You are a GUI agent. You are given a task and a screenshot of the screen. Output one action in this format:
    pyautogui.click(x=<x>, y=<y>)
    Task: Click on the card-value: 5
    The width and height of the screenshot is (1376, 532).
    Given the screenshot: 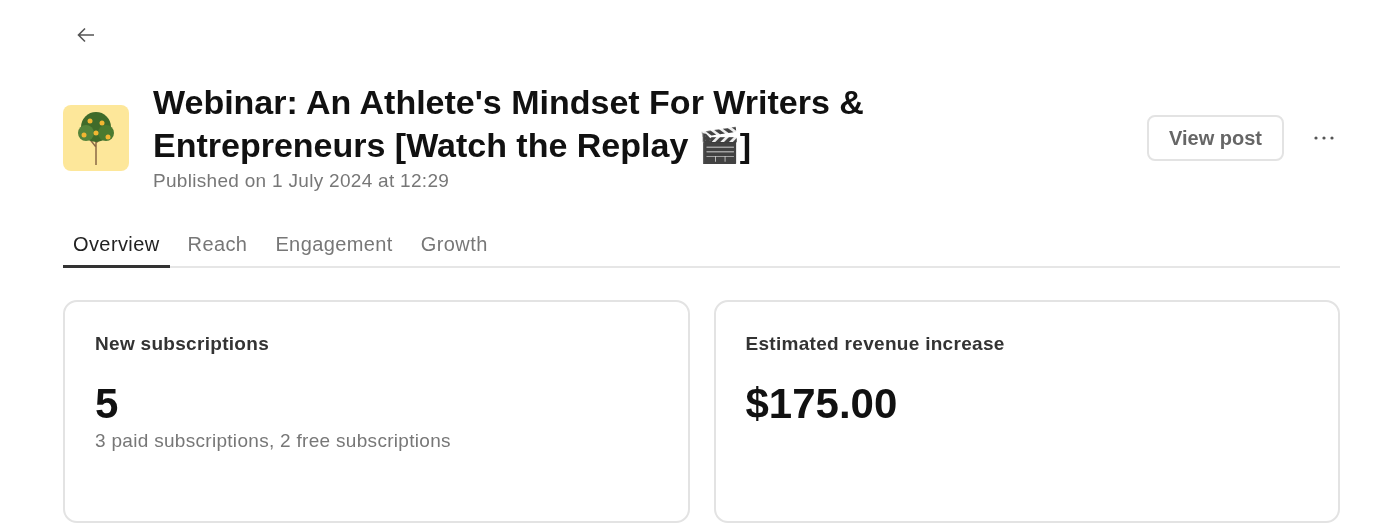 What is the action you would take?
    pyautogui.click(x=107, y=403)
    